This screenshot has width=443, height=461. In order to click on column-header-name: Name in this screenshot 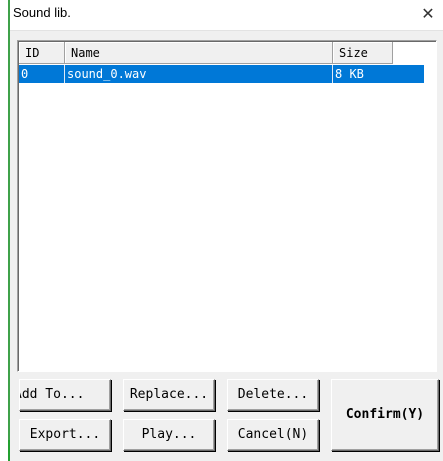, I will do `click(199, 53)`.